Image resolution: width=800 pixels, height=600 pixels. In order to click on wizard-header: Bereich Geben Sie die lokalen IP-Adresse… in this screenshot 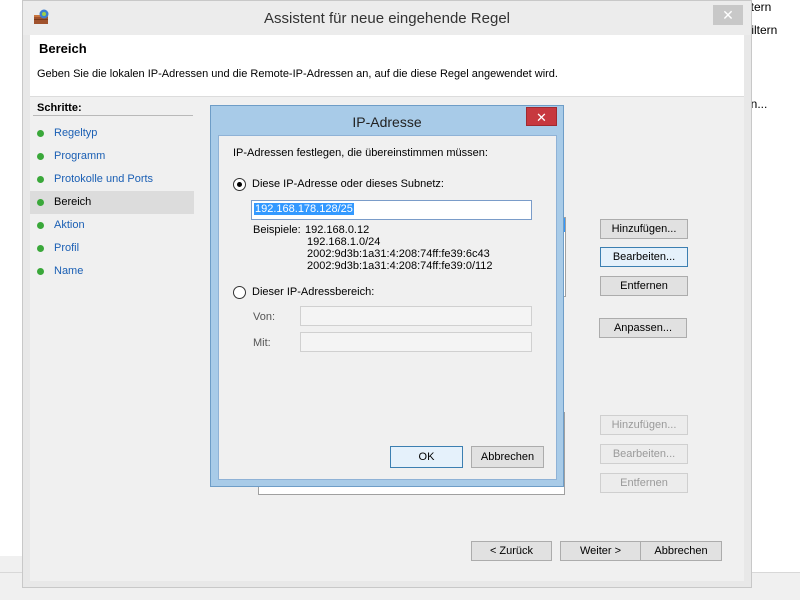, I will do `click(387, 66)`.